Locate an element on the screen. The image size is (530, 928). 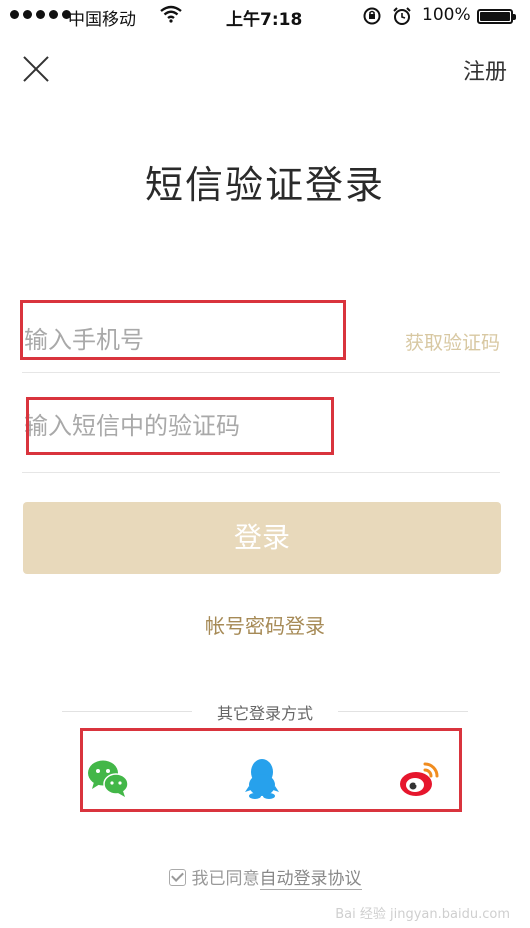
battery-percentage: 100% is located at coordinates (446, 15).